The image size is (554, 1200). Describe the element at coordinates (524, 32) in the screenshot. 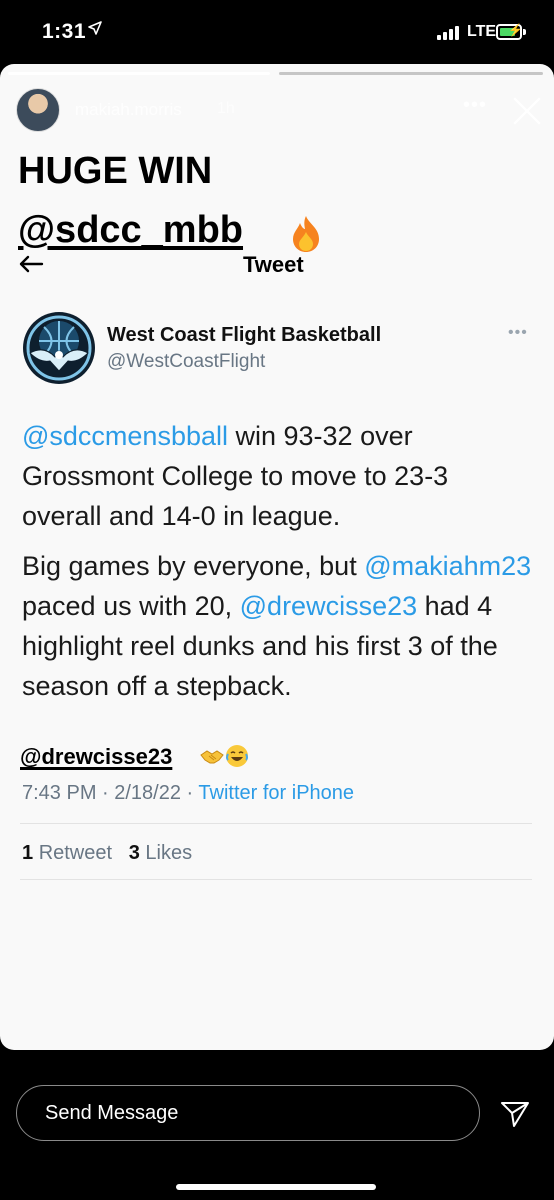

I see `battery-tip` at that location.